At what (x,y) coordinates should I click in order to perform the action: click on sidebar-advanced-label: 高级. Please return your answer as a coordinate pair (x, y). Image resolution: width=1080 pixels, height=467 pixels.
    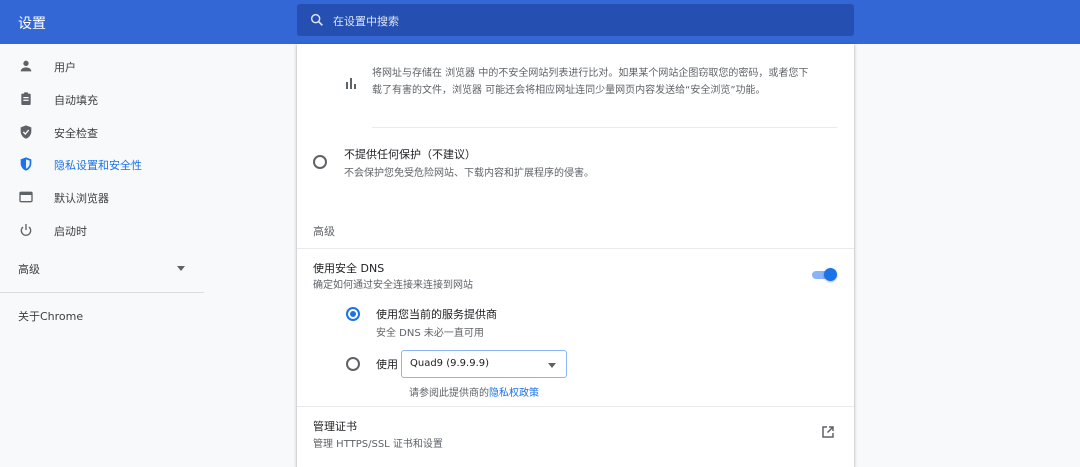
    Looking at the image, I should click on (29, 269).